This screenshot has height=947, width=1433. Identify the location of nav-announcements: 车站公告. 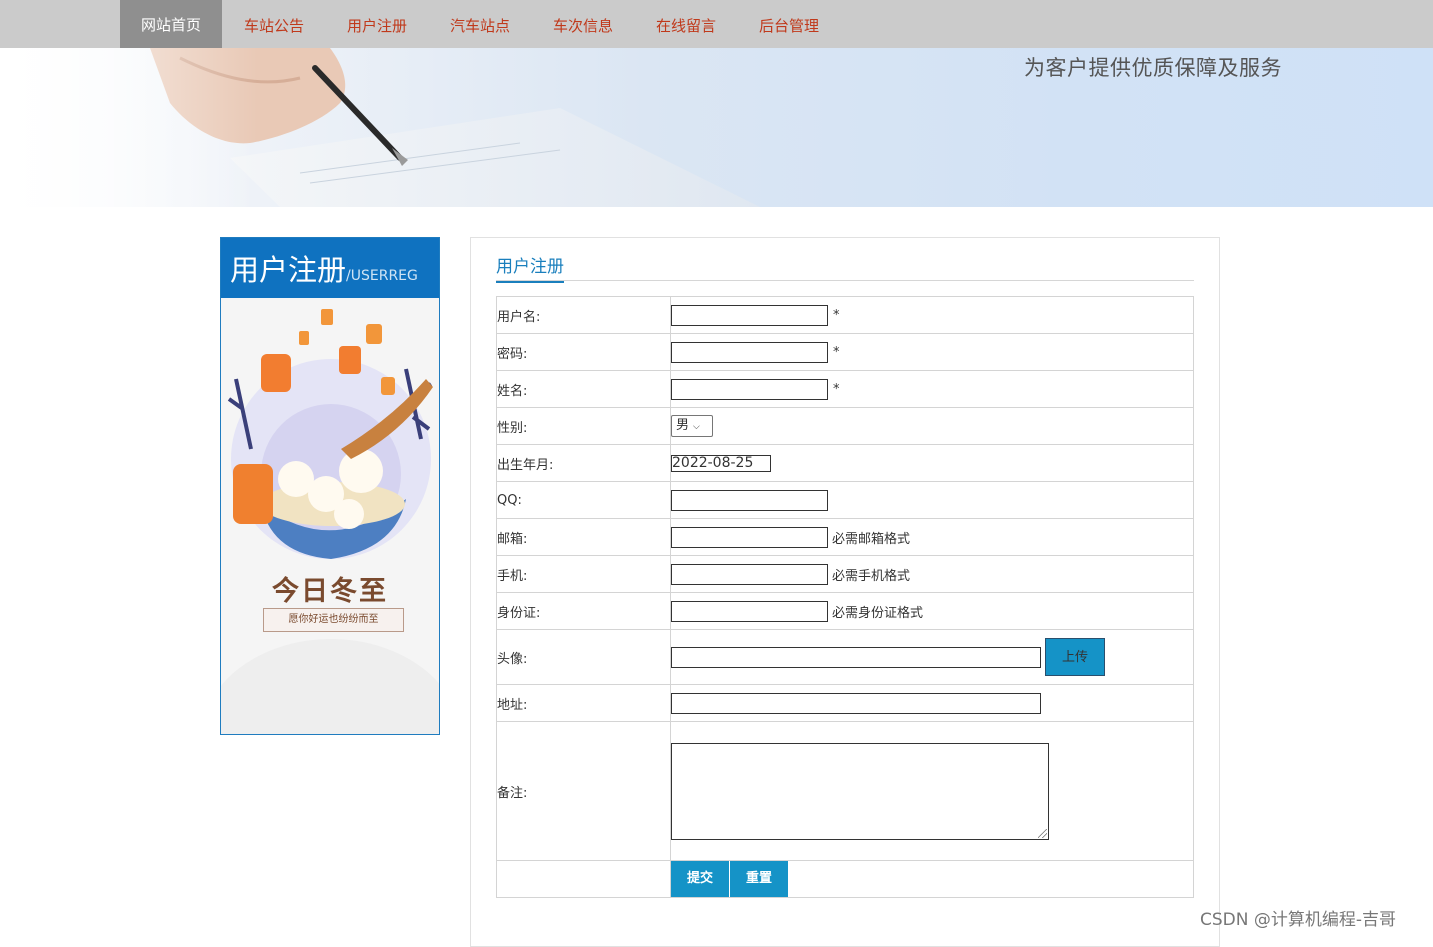
(274, 24).